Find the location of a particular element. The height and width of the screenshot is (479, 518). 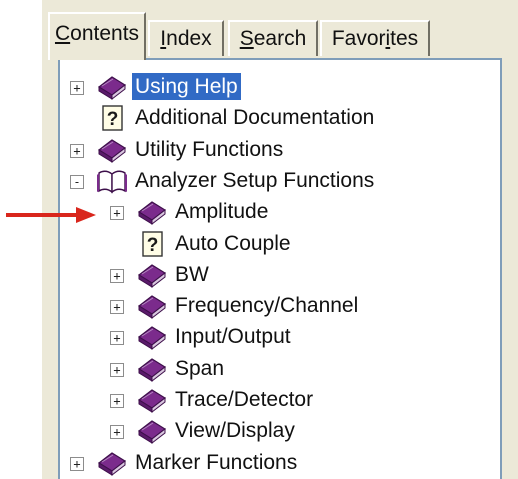

tree-node-label: Additional Documentation is located at coordinates (254, 117).